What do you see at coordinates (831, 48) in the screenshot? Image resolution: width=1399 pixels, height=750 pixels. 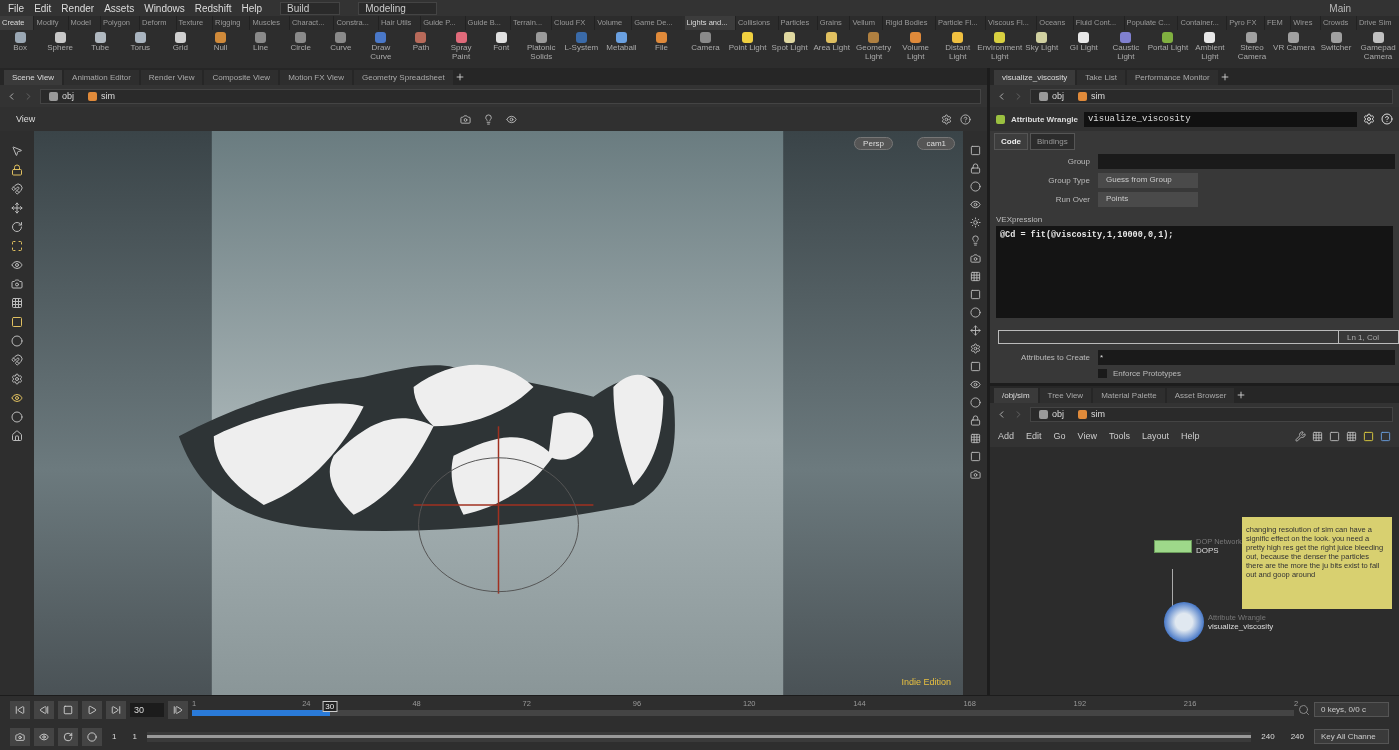 I see `shelf-tool-label: Area Light` at bounding box center [831, 48].